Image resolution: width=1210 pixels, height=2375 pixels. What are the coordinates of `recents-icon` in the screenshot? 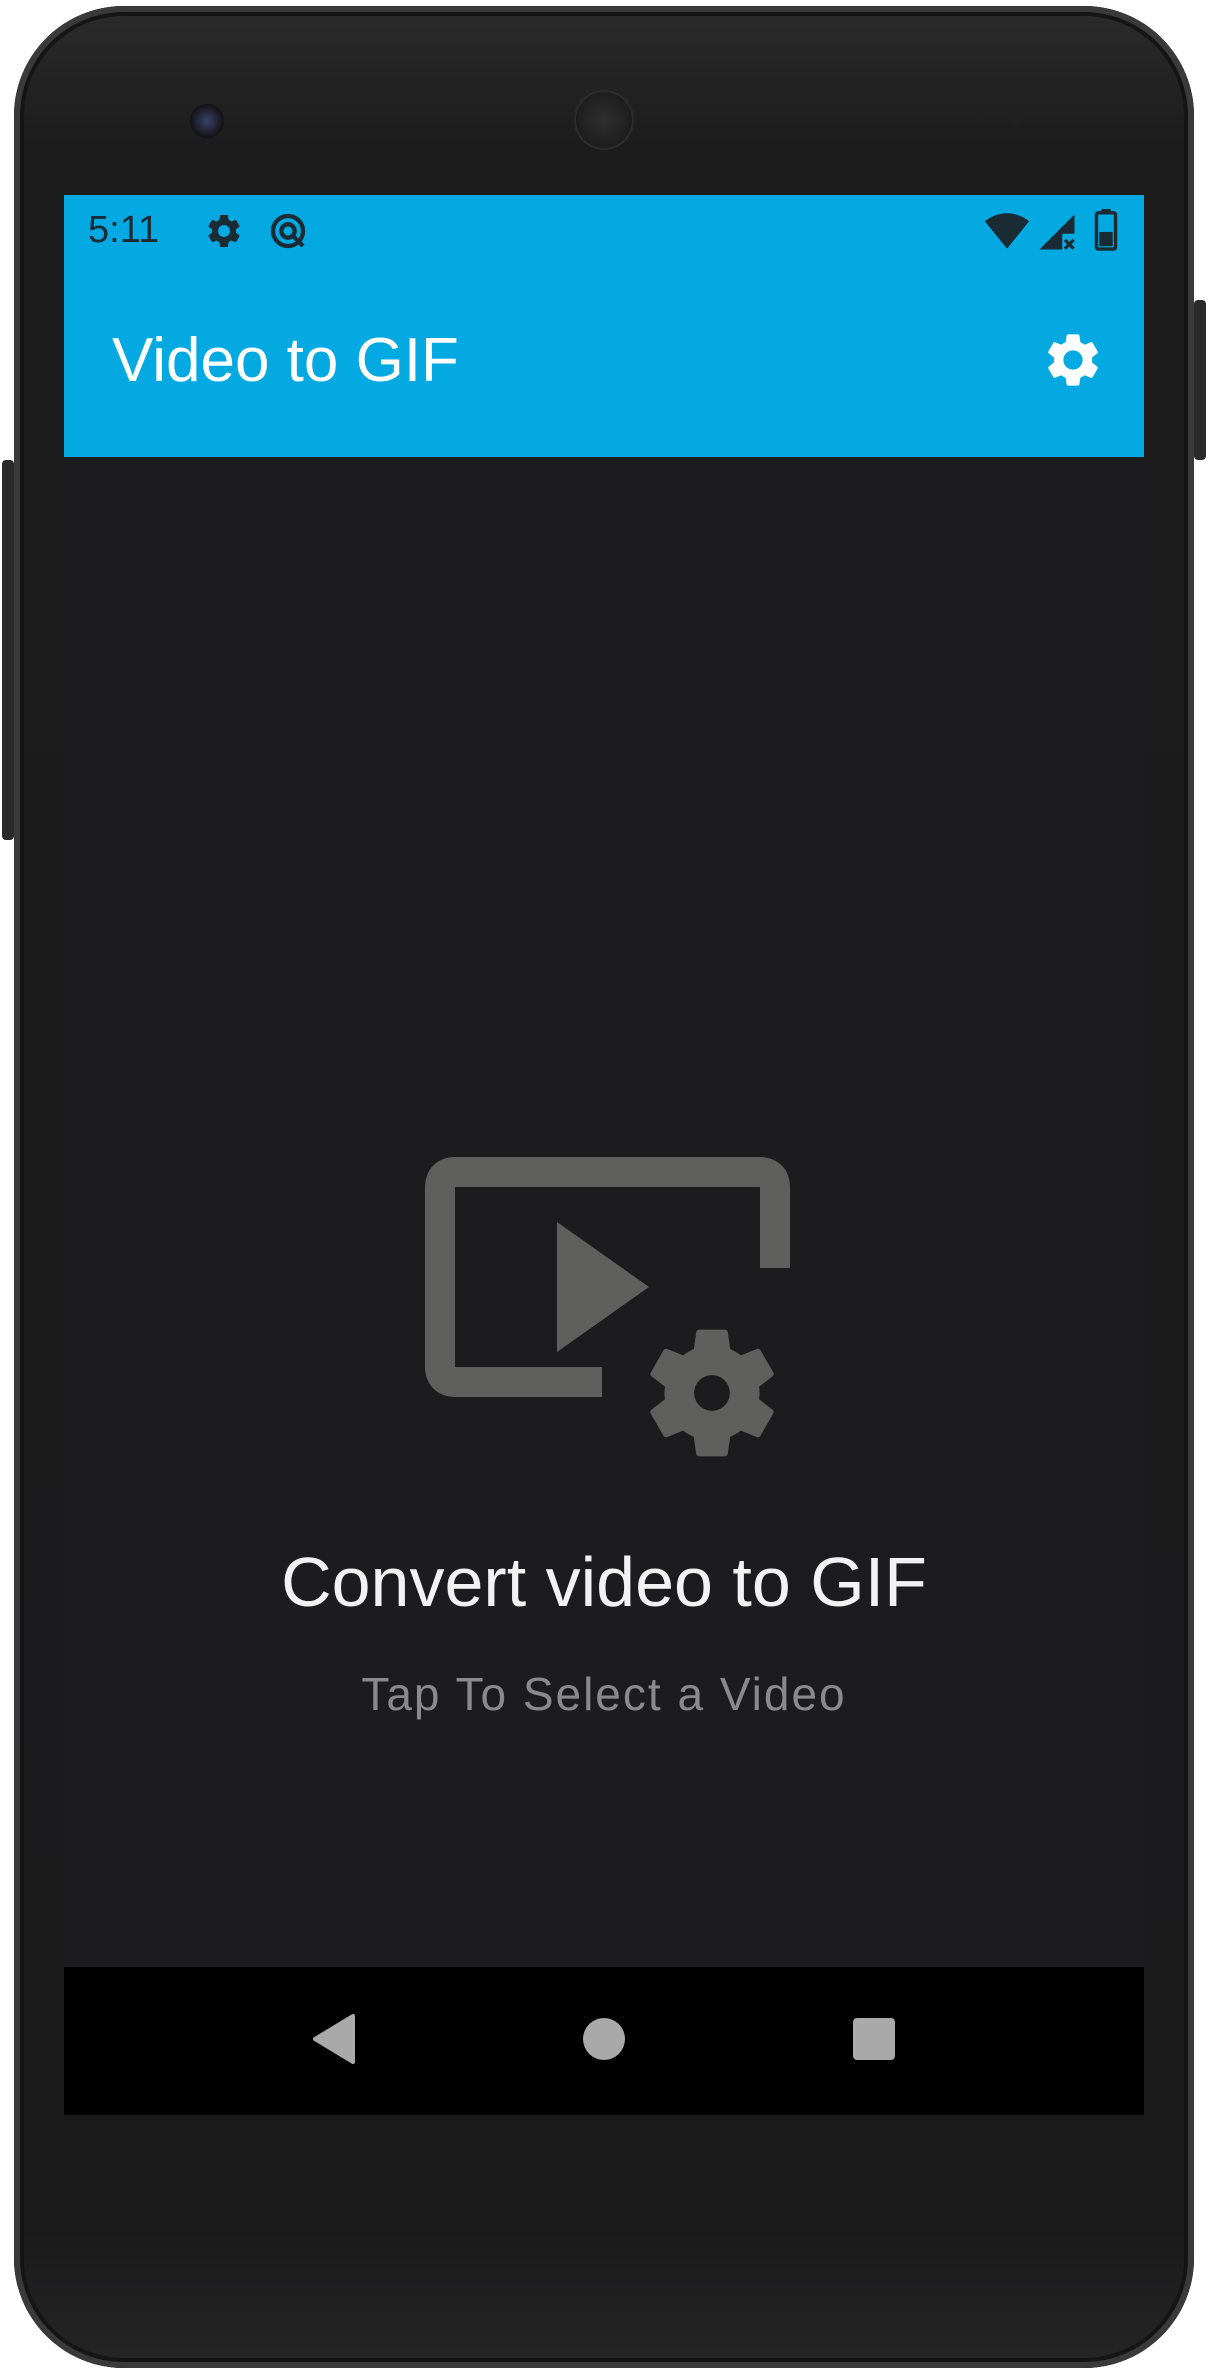 It's located at (874, 2041).